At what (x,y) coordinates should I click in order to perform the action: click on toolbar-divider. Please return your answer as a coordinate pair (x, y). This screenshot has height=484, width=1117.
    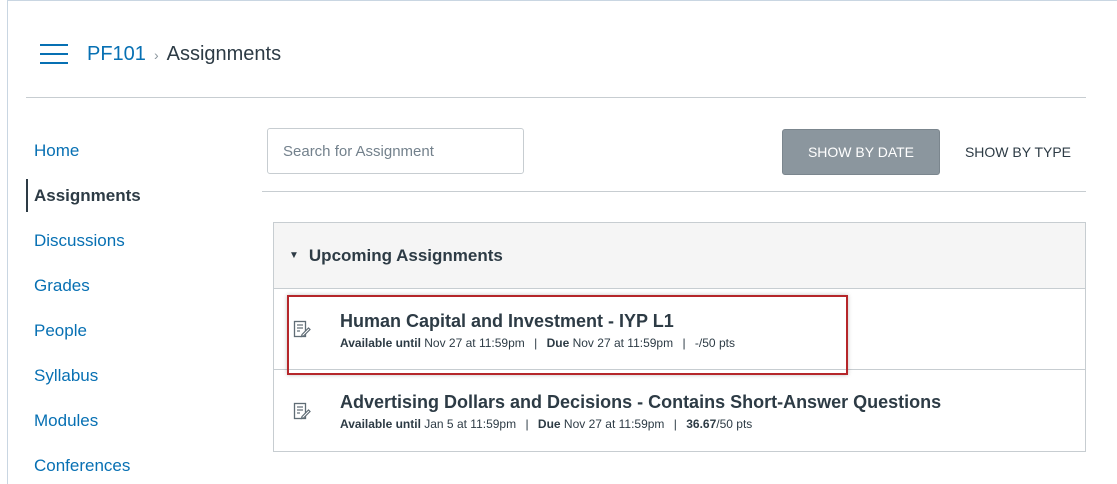
    Looking at the image, I should click on (674, 191).